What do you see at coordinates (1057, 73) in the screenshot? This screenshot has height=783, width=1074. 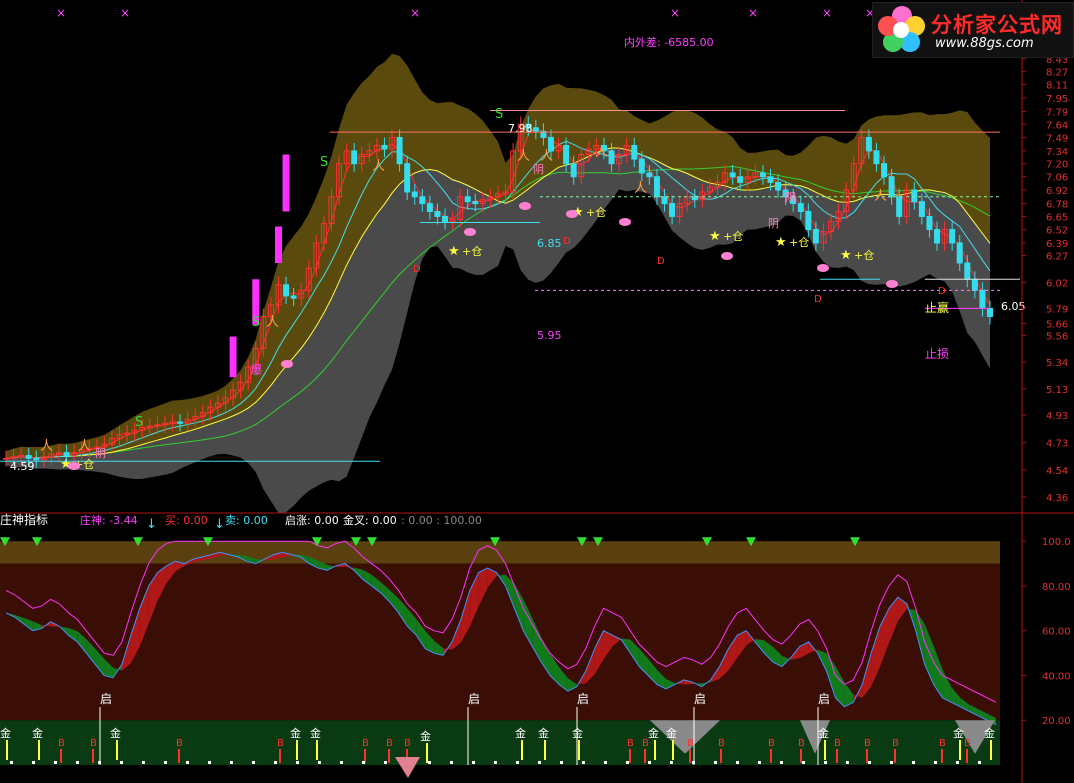 I see `price-tick-label: 8.27` at bounding box center [1057, 73].